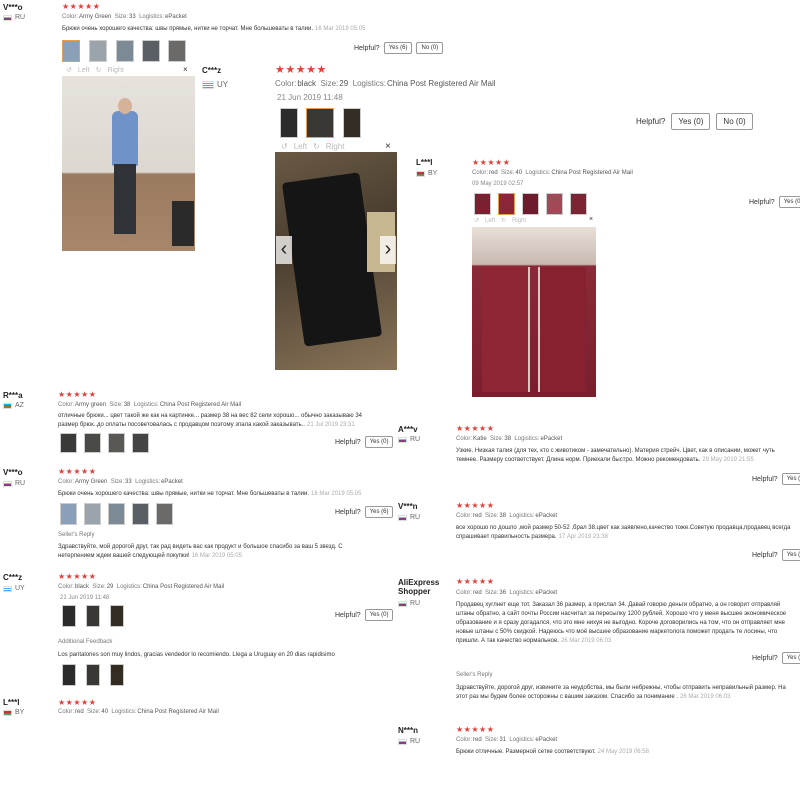 This screenshot has height=800, width=800. What do you see at coordinates (562, 329) in the screenshot?
I see `photo-red-pants-right` at bounding box center [562, 329].